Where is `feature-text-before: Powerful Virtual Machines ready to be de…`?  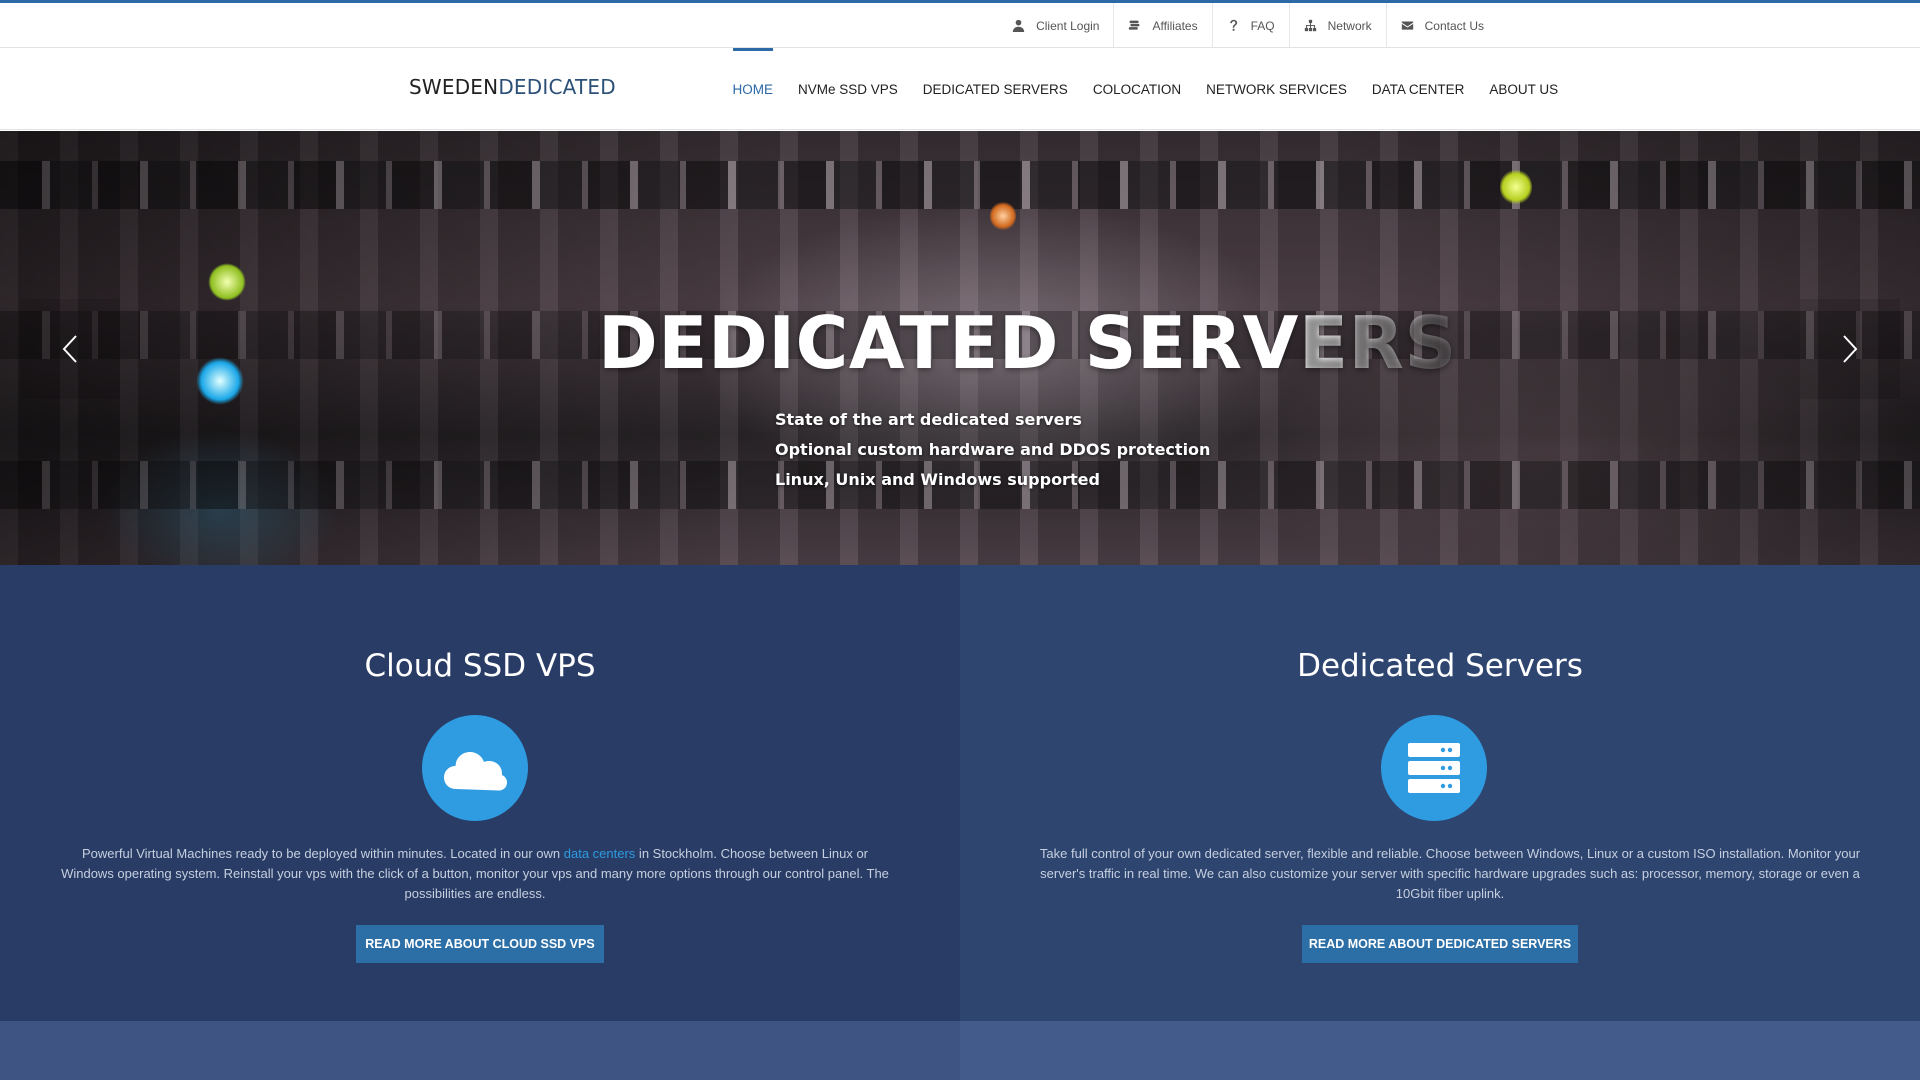 feature-text-before: Powerful Virtual Machines ready to be de… is located at coordinates (323, 853).